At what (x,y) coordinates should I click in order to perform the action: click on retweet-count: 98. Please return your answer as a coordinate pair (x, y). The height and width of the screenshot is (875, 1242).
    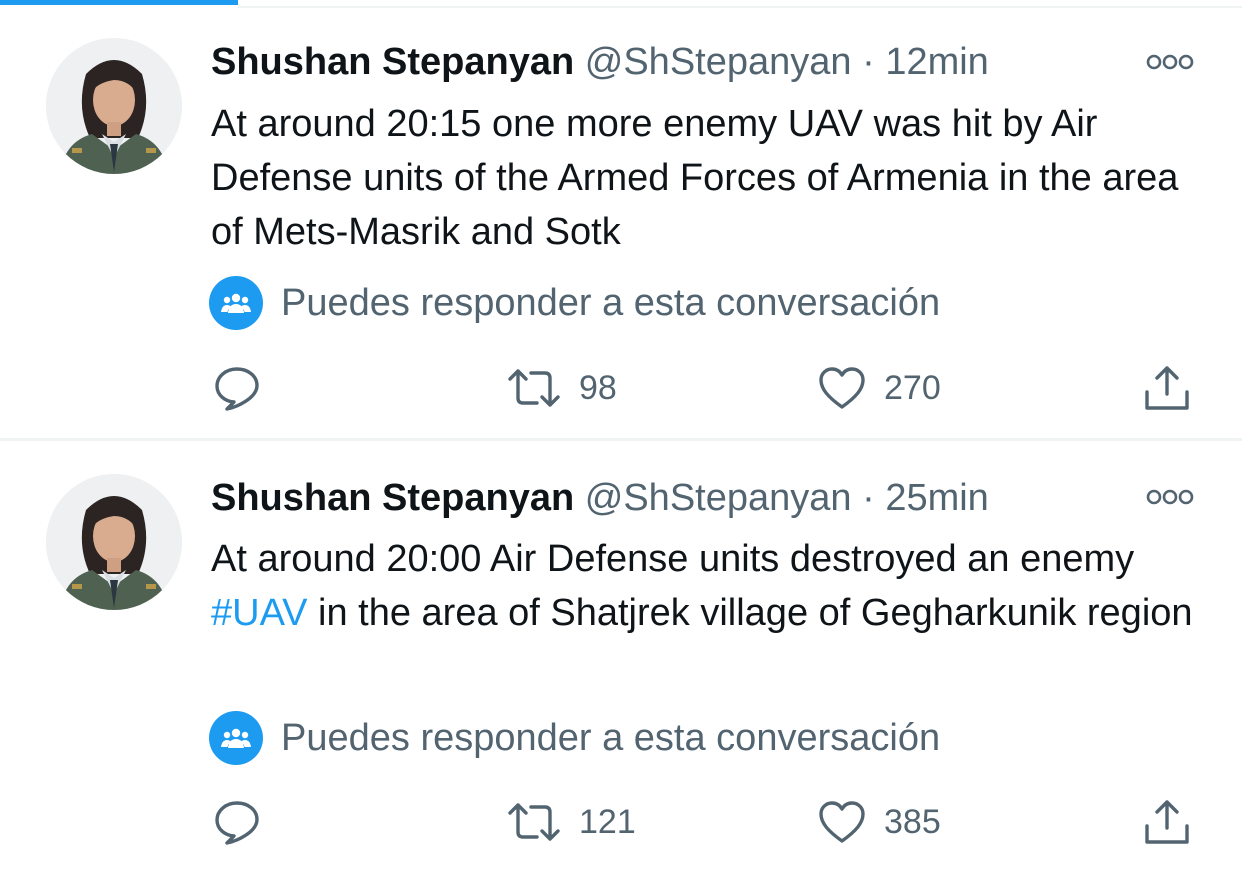
    Looking at the image, I should click on (598, 387).